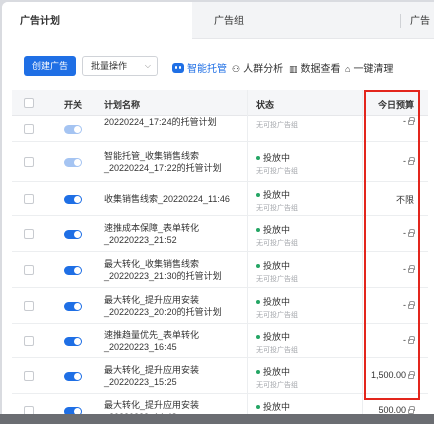  Describe the element at coordinates (176, 306) in the screenshot. I see `plan-name-link: 最大转化_提升应用安装_20220223_20:20的托管计划` at that location.